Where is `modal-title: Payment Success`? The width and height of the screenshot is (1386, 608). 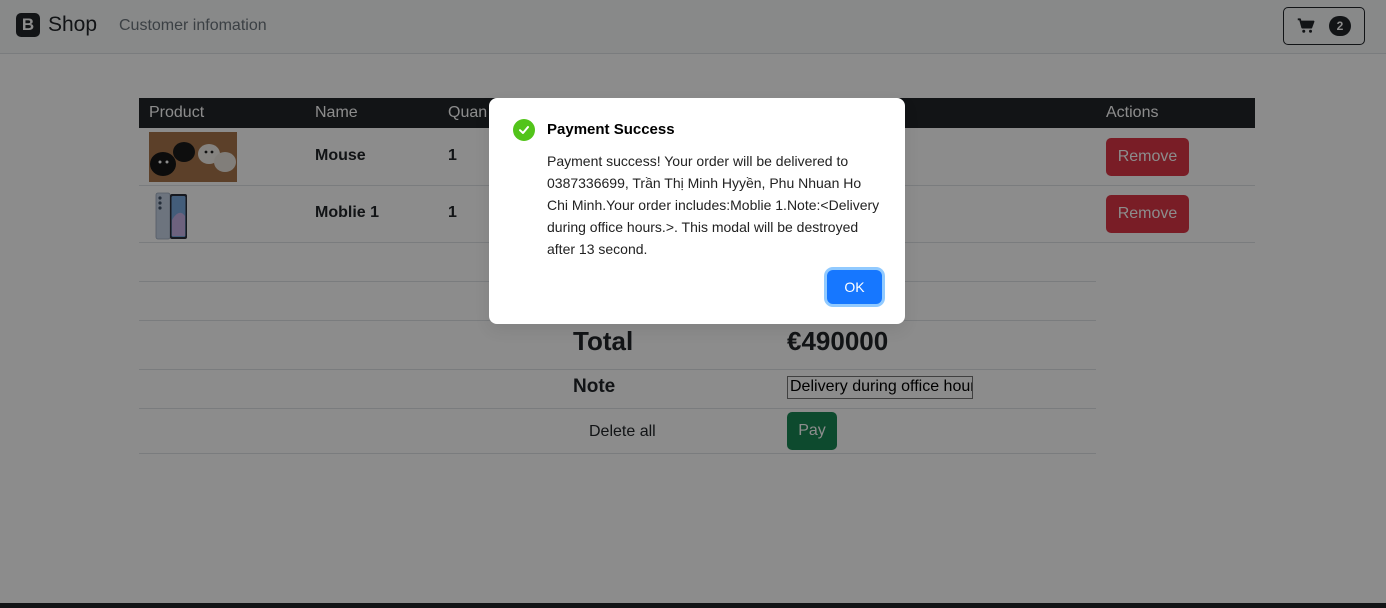 modal-title: Payment Success is located at coordinates (611, 129).